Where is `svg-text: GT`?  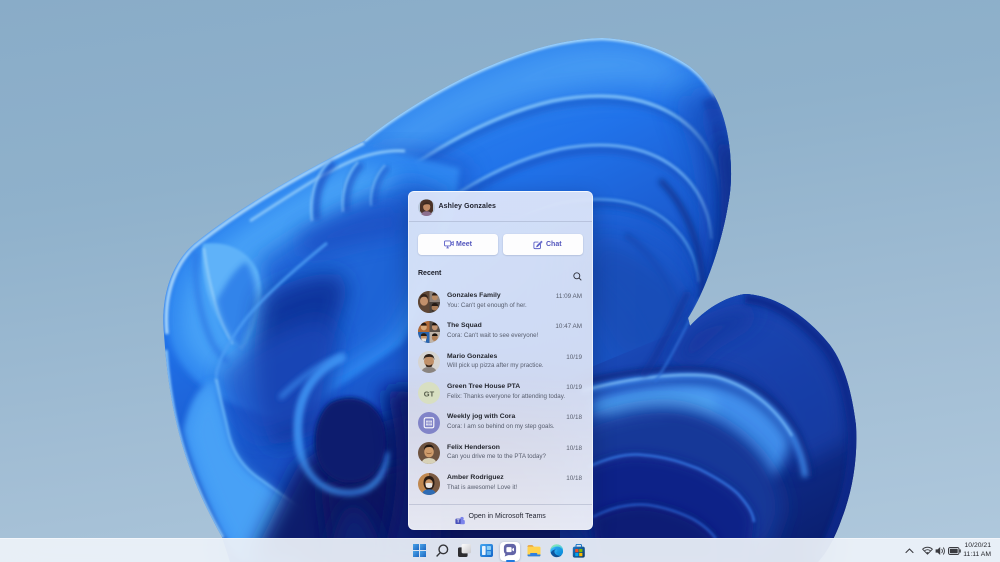
svg-text: GT is located at coordinates (429, 393).